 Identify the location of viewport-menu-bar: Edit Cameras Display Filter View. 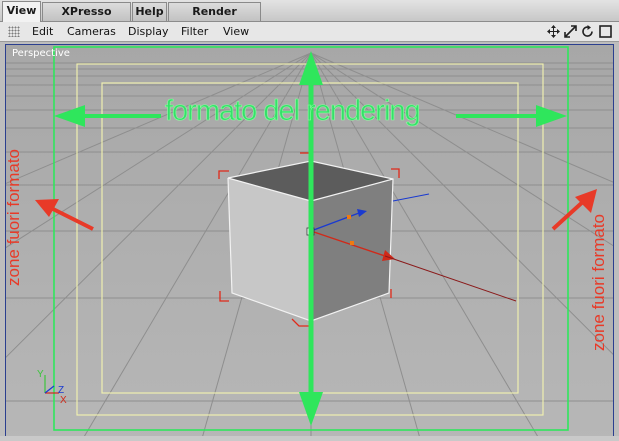
(309, 32).